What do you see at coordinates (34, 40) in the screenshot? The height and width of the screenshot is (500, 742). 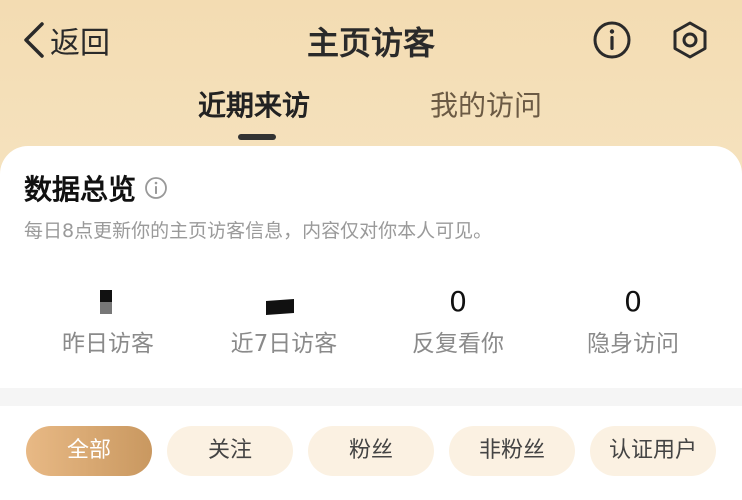 I see `chevron-left-icon` at bounding box center [34, 40].